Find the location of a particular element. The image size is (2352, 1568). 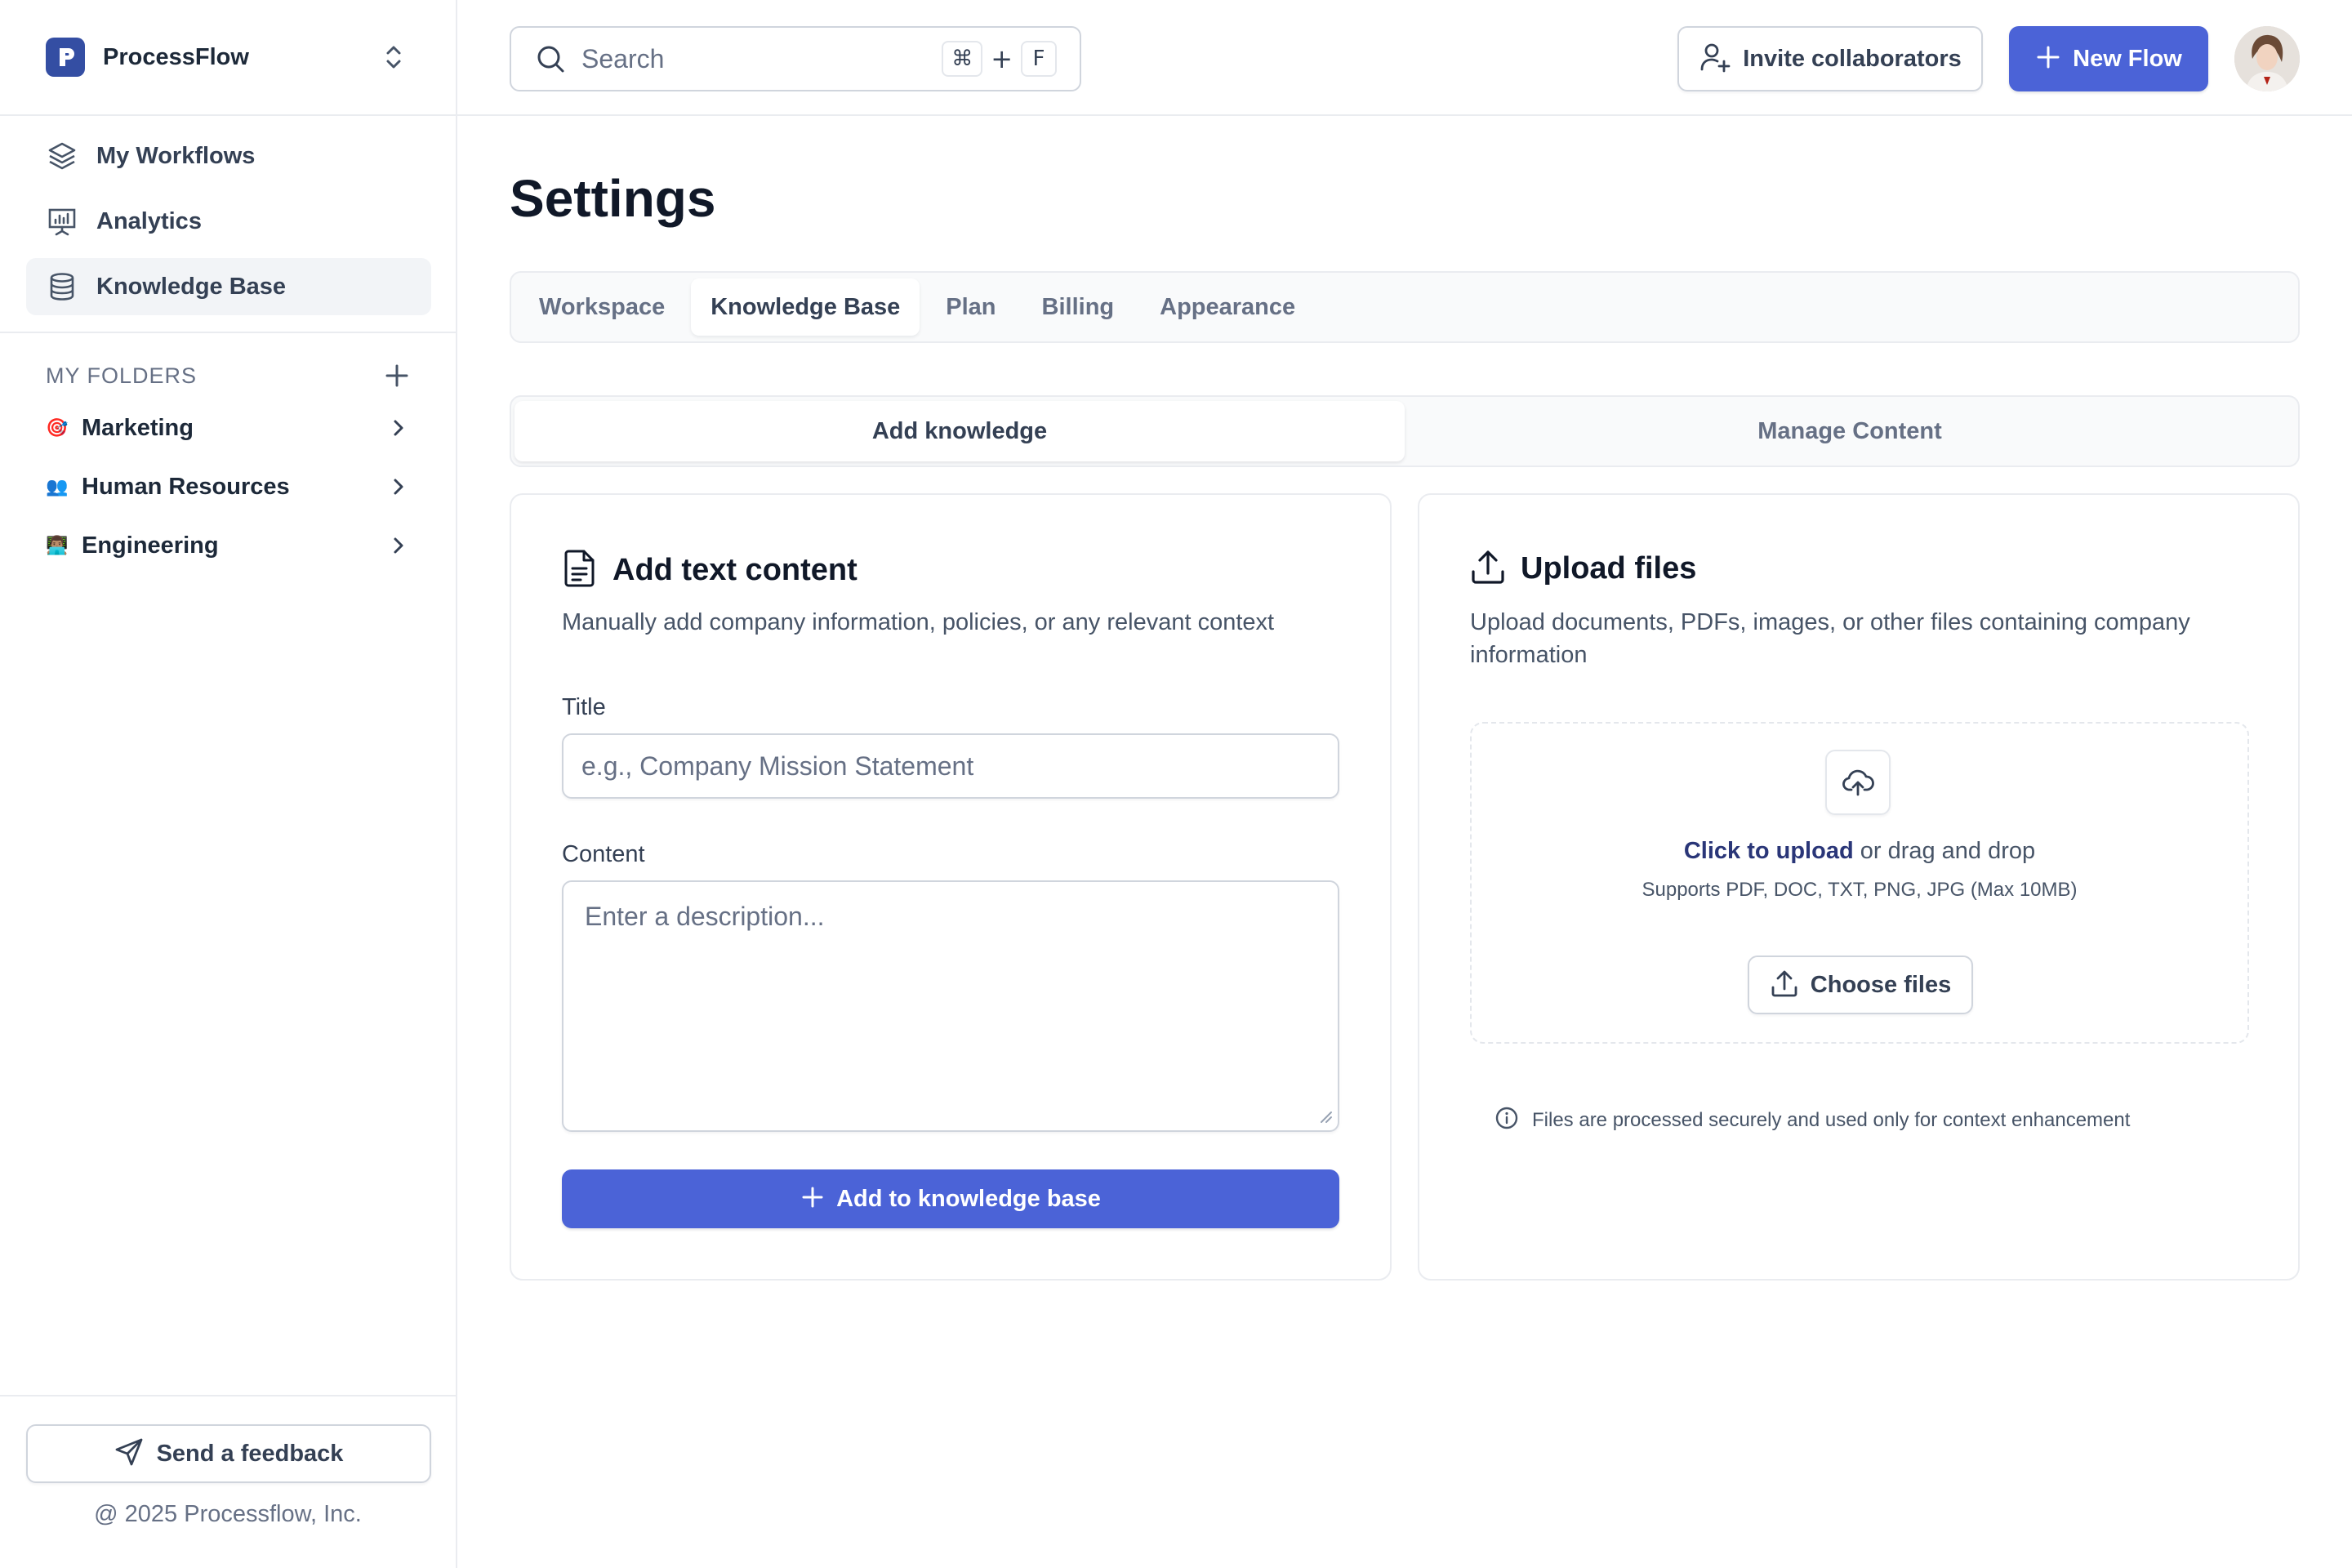

page-title: Settings is located at coordinates (613, 198).